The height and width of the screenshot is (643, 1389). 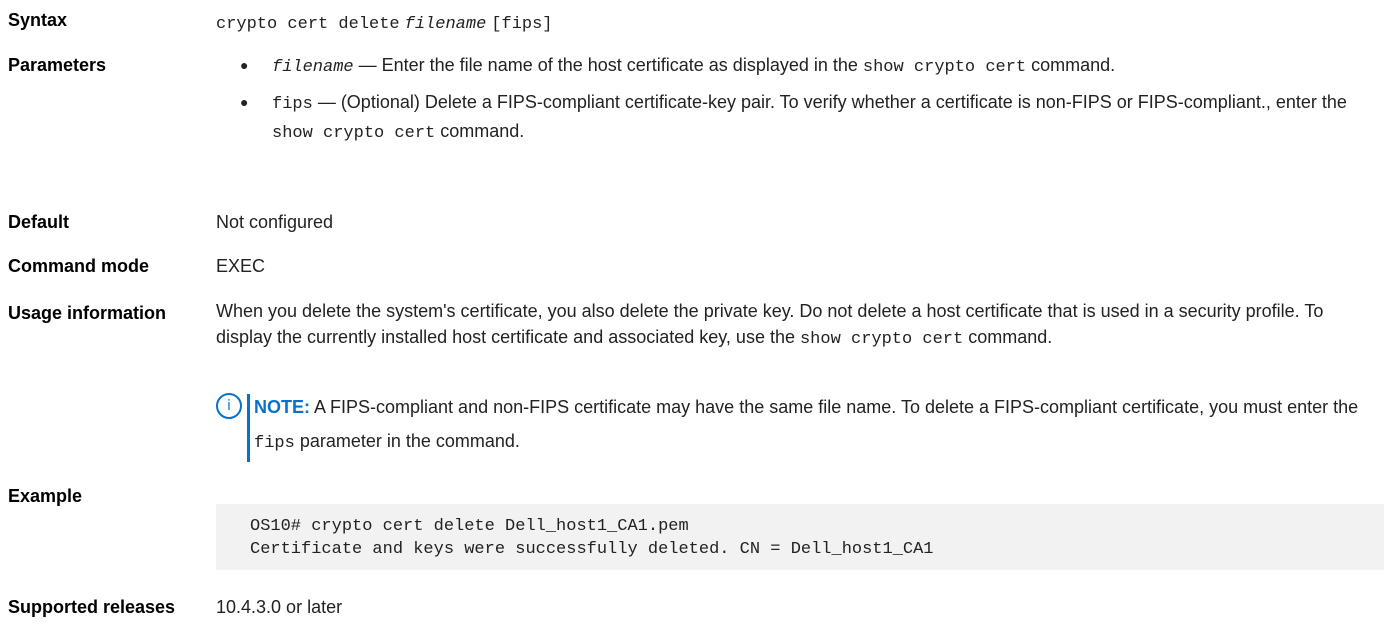 I want to click on syntax-option: [fips], so click(x=522, y=24).